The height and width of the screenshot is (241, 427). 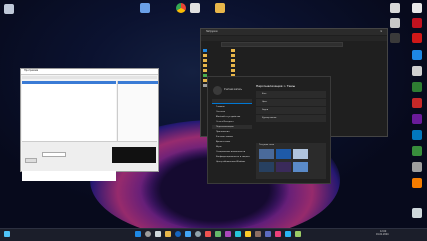 I want to click on browser-icon, so click(x=178, y=234).